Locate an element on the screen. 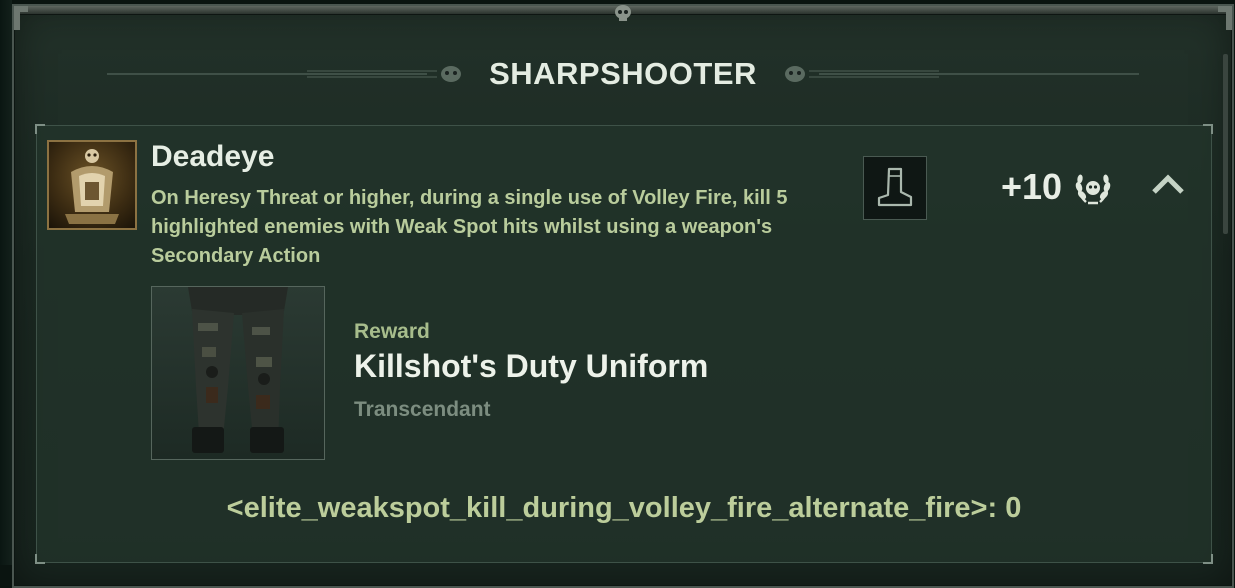  reward-image is located at coordinates (238, 373).